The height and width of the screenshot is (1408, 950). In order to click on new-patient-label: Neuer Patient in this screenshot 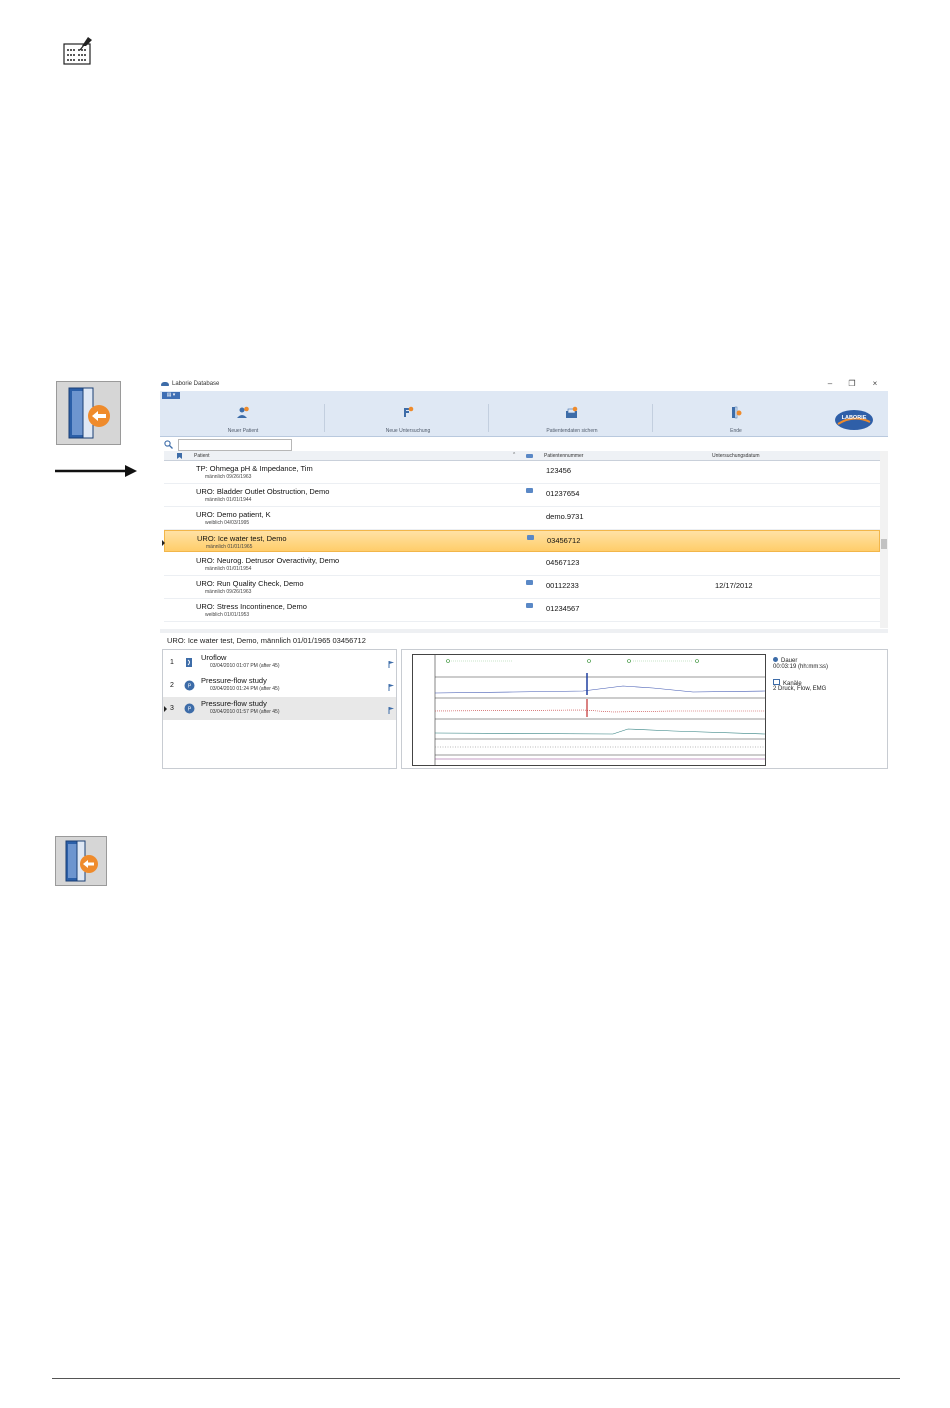, I will do `click(243, 431)`.